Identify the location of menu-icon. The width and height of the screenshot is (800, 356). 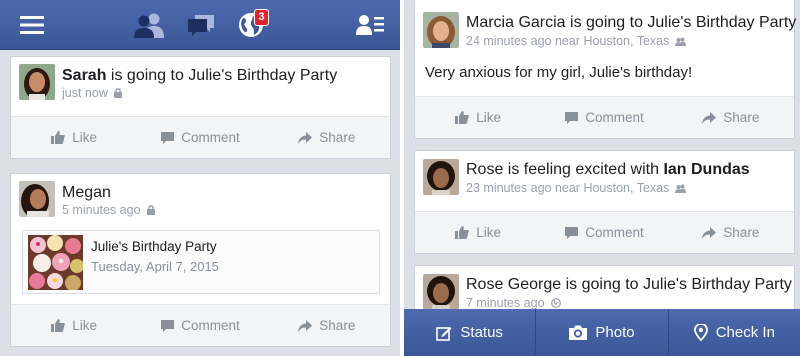
(32, 25).